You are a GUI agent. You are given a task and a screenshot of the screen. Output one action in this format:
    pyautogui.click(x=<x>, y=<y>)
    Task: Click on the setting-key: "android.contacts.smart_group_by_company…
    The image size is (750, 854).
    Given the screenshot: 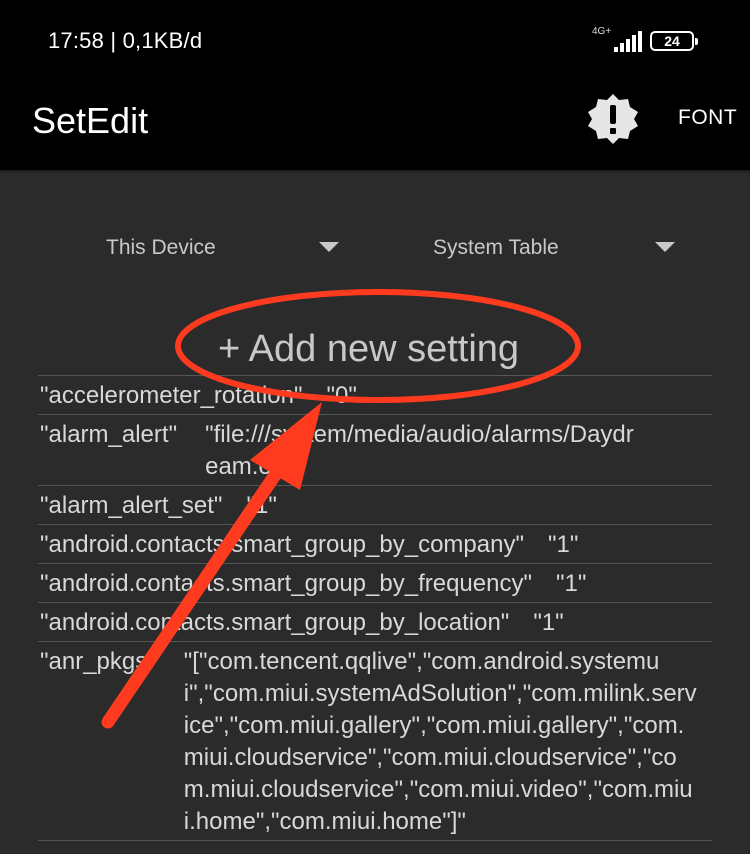 What is the action you would take?
    pyautogui.click(x=282, y=544)
    